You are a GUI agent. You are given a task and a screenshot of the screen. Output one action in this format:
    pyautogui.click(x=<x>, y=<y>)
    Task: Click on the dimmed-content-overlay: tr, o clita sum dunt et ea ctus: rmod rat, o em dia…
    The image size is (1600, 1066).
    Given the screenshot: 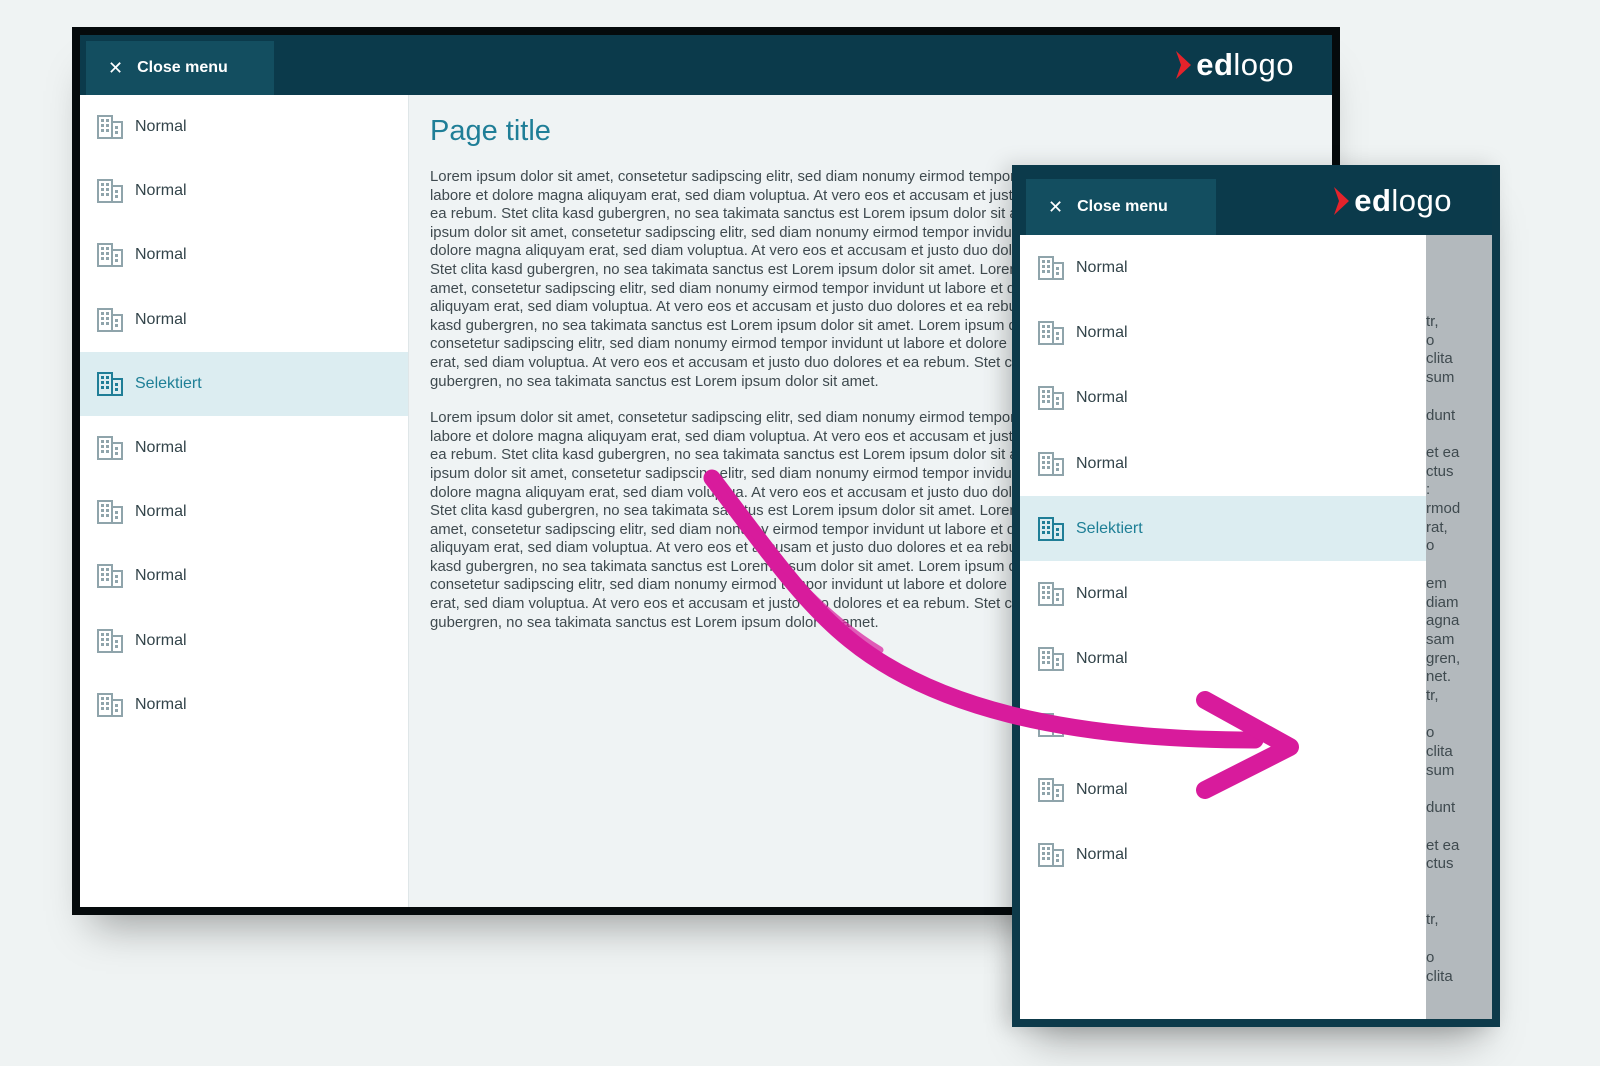 What is the action you would take?
    pyautogui.click(x=1459, y=627)
    